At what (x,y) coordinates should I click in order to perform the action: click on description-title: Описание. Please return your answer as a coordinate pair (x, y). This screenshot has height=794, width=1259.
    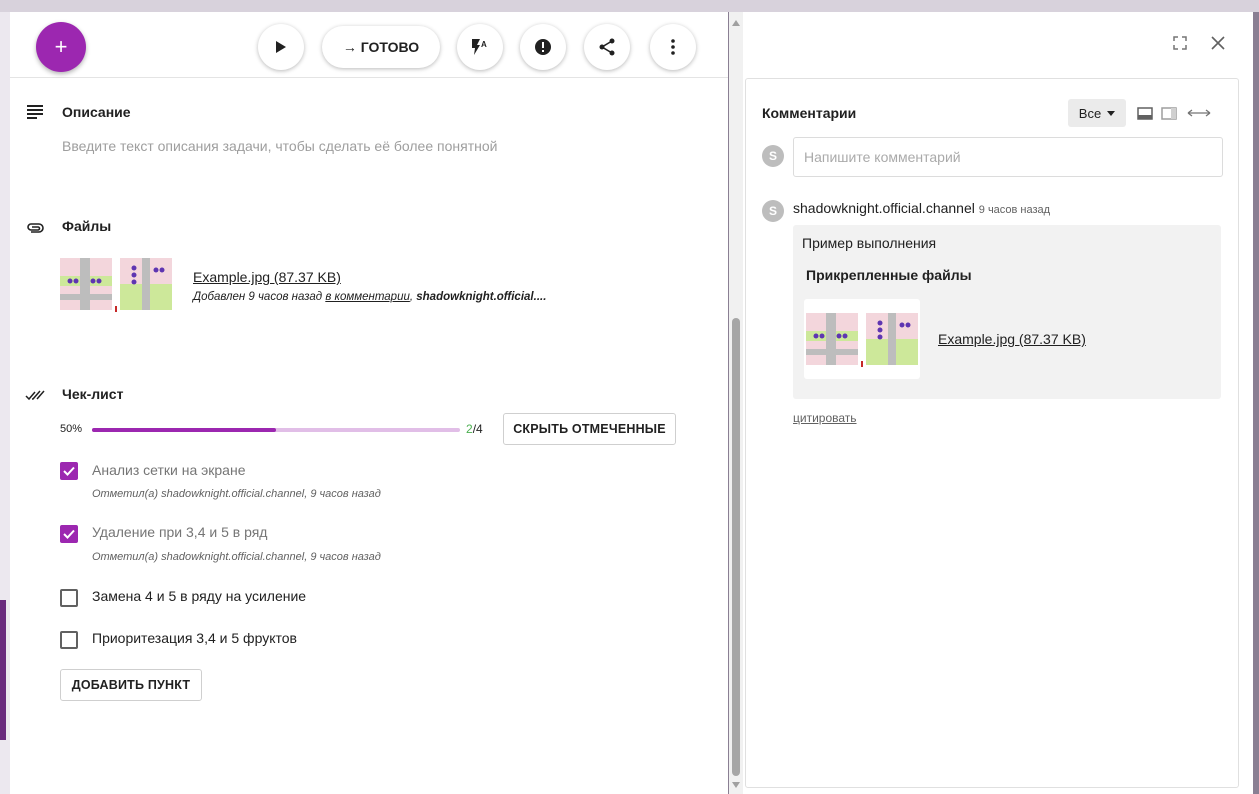
    Looking at the image, I should click on (96, 112).